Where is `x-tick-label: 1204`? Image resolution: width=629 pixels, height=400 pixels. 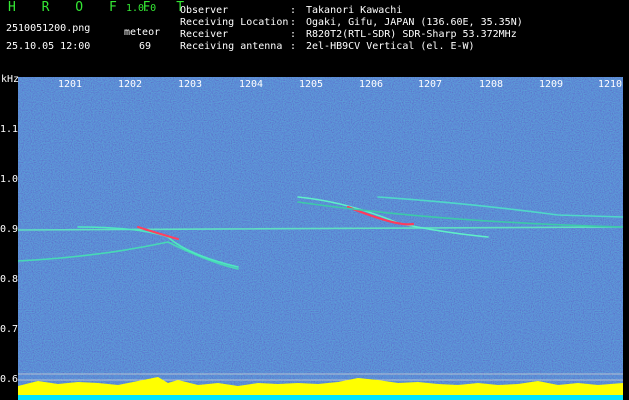
x-tick-label: 1204 is located at coordinates (251, 84).